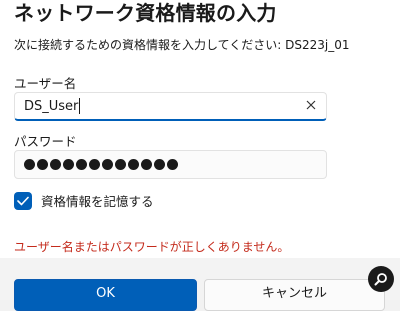 The width and height of the screenshot is (400, 311). What do you see at coordinates (294, 295) in the screenshot?
I see `cancel-button: キャンセル` at bounding box center [294, 295].